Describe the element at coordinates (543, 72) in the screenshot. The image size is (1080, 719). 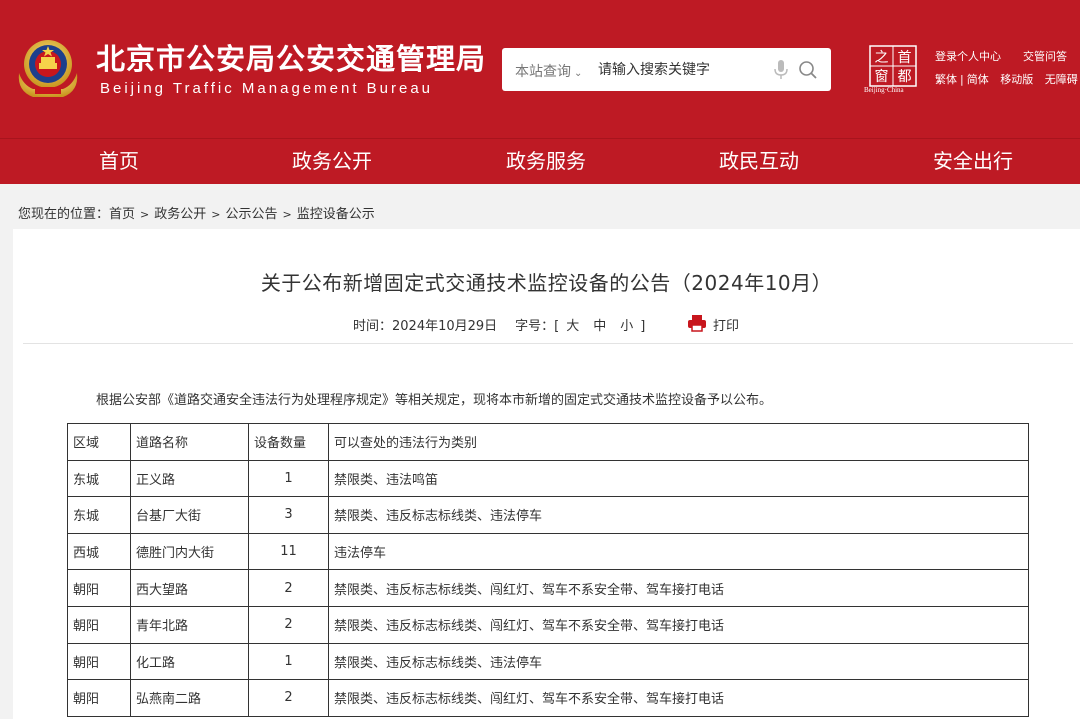
I see `search-scope-label: 本站查询` at that location.